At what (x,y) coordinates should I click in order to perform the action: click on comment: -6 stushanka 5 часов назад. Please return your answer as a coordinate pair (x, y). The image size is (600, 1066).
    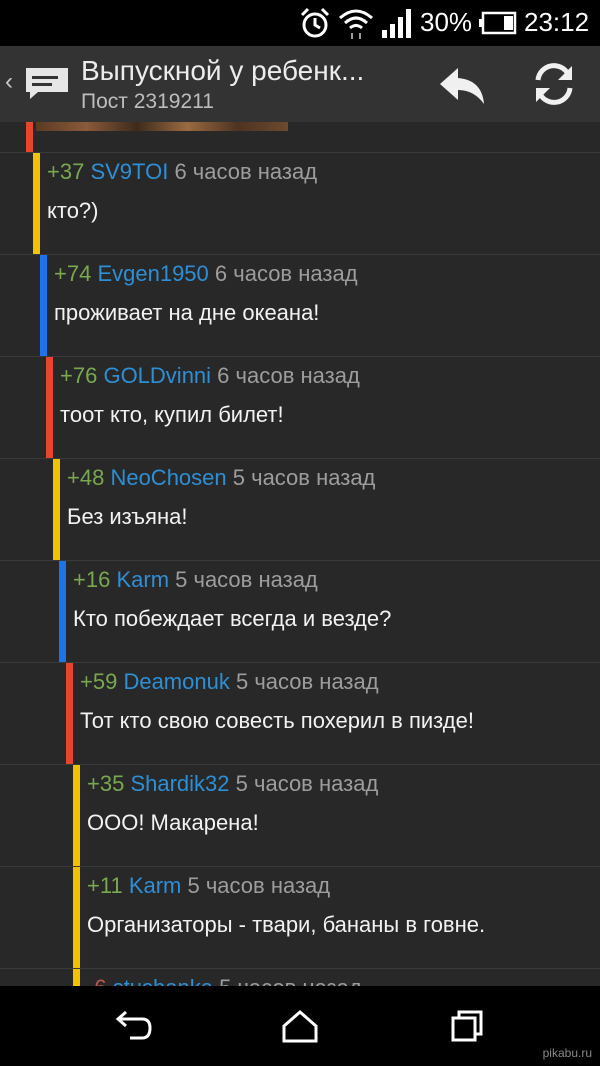
    Looking at the image, I should click on (300, 977).